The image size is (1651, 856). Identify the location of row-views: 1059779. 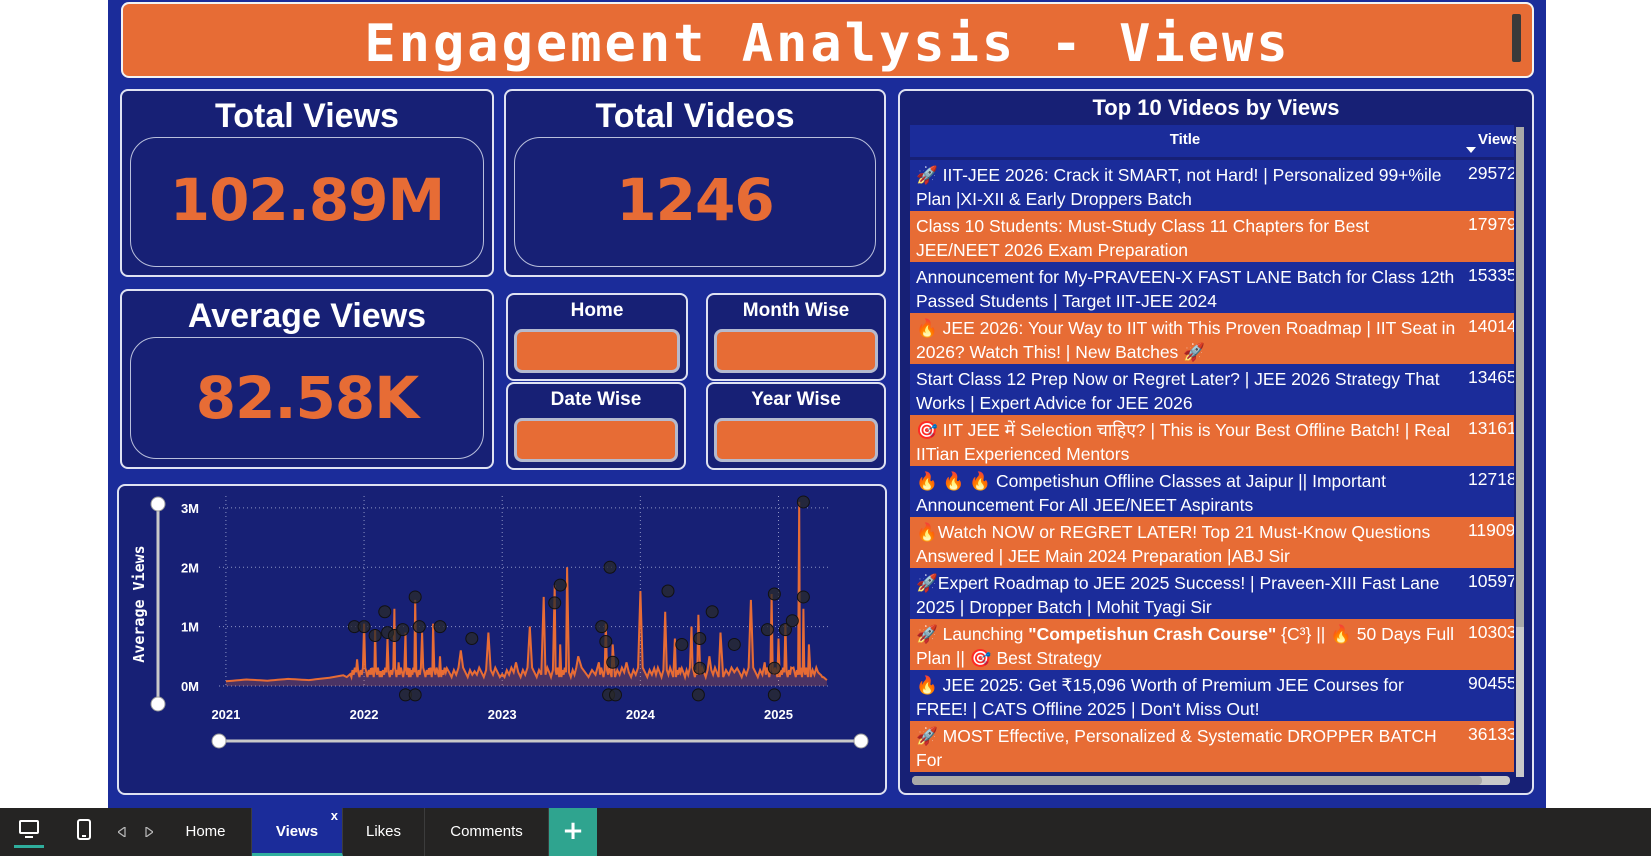
(1491, 581).